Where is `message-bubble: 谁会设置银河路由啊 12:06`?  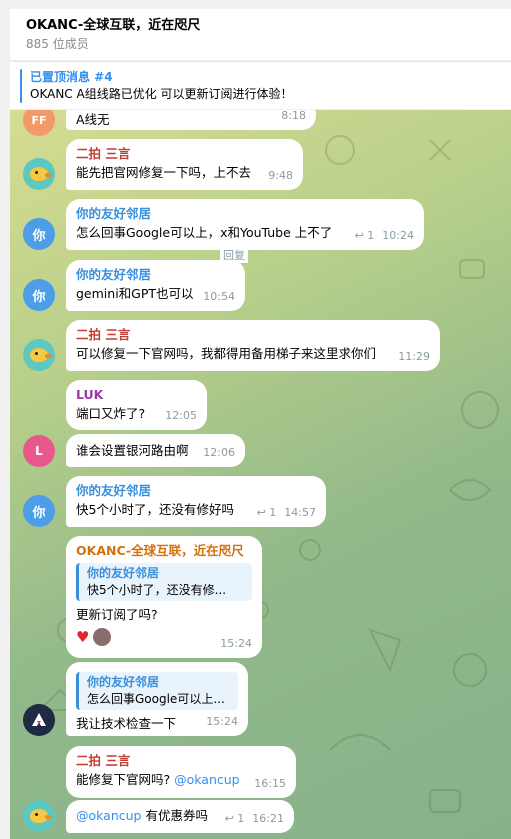
message-bubble: 谁会设置银河路由啊 12:06 is located at coordinates (155, 450).